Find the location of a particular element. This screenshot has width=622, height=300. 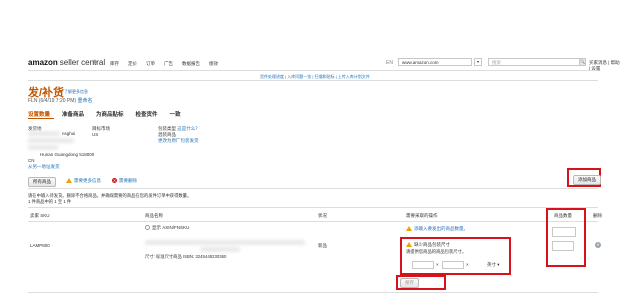

length-input is located at coordinates (423, 265).